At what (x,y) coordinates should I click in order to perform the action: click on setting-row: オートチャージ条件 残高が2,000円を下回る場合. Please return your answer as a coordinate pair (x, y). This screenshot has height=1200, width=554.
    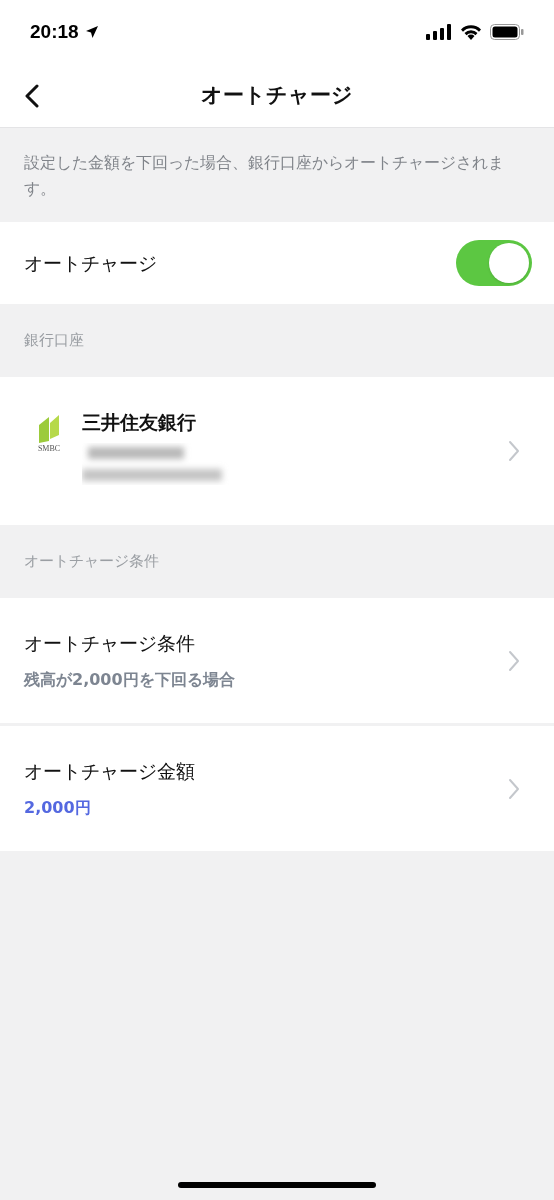
    Looking at the image, I should click on (277, 660).